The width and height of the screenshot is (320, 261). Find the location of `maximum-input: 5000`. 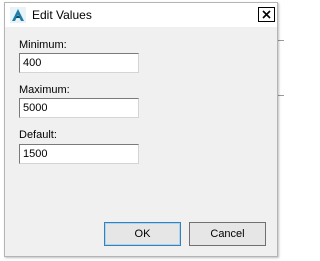

maximum-input: 5000 is located at coordinates (79, 108).